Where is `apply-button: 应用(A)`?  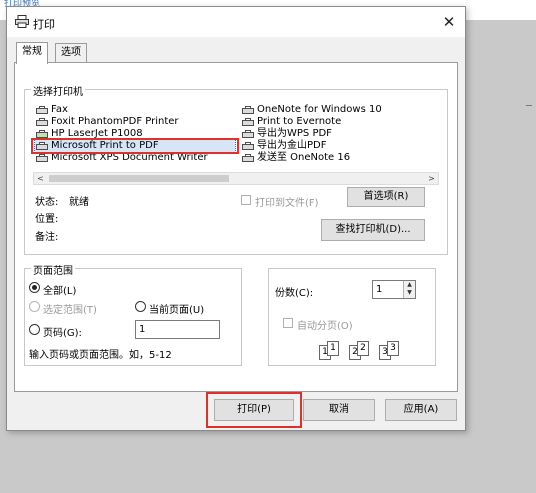
apply-button: 应用(A) is located at coordinates (421, 410).